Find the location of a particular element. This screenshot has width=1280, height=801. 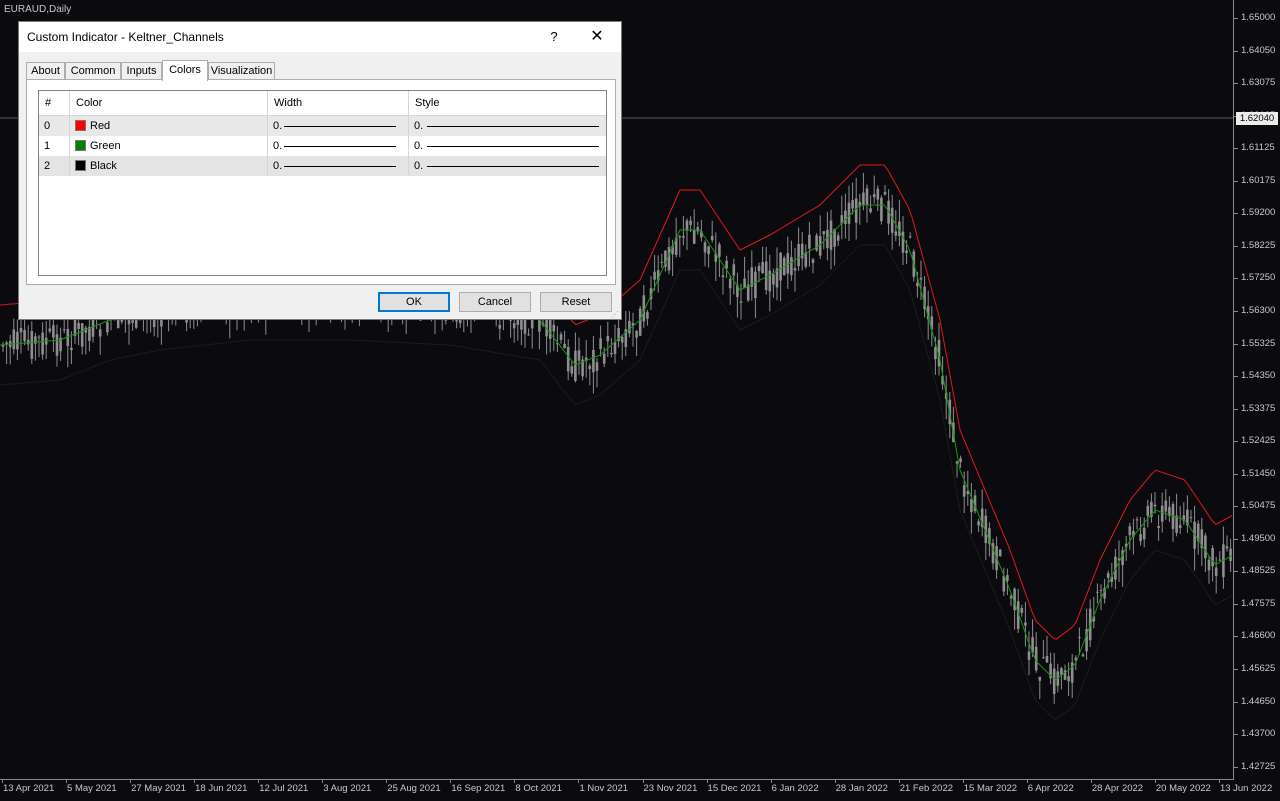

tab-common: Common is located at coordinates (93, 70).